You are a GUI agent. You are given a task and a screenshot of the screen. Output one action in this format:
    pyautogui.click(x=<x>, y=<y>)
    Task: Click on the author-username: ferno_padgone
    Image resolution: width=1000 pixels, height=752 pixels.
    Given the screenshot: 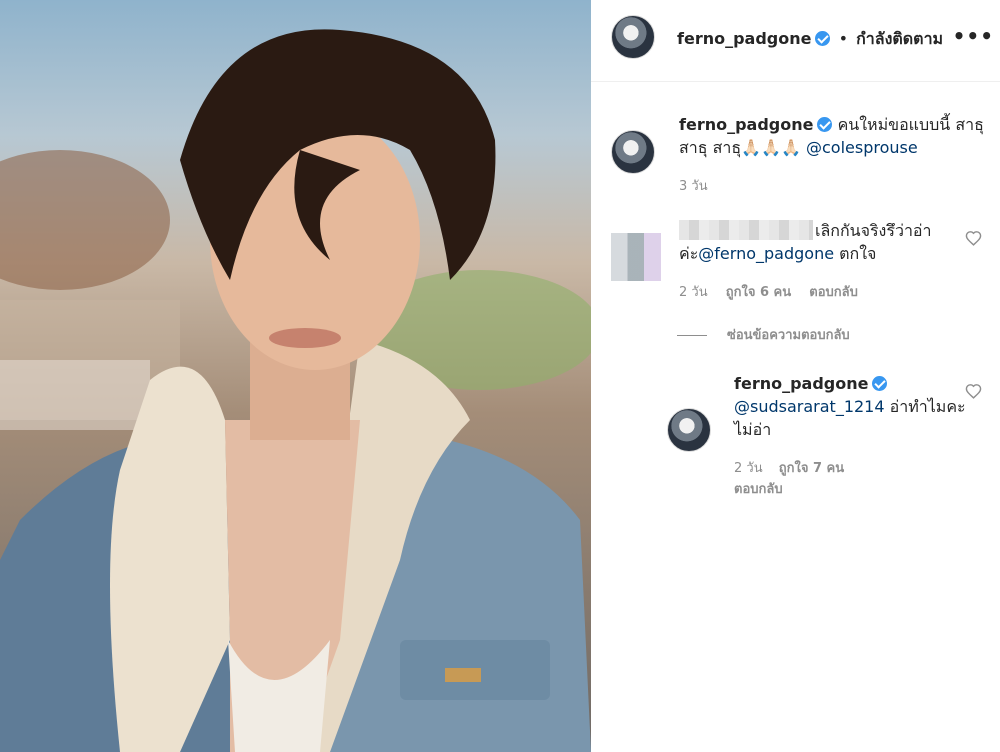 What is the action you would take?
    pyautogui.click(x=744, y=38)
    